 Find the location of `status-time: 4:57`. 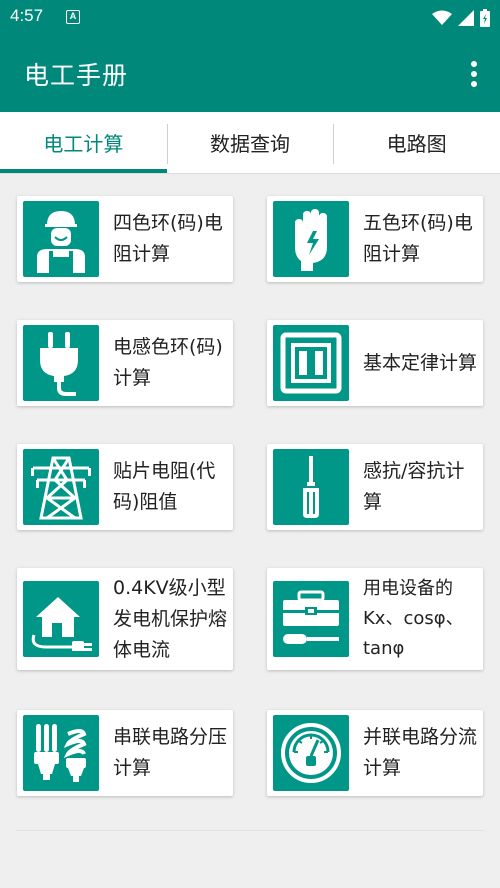

status-time: 4:57 is located at coordinates (27, 15).